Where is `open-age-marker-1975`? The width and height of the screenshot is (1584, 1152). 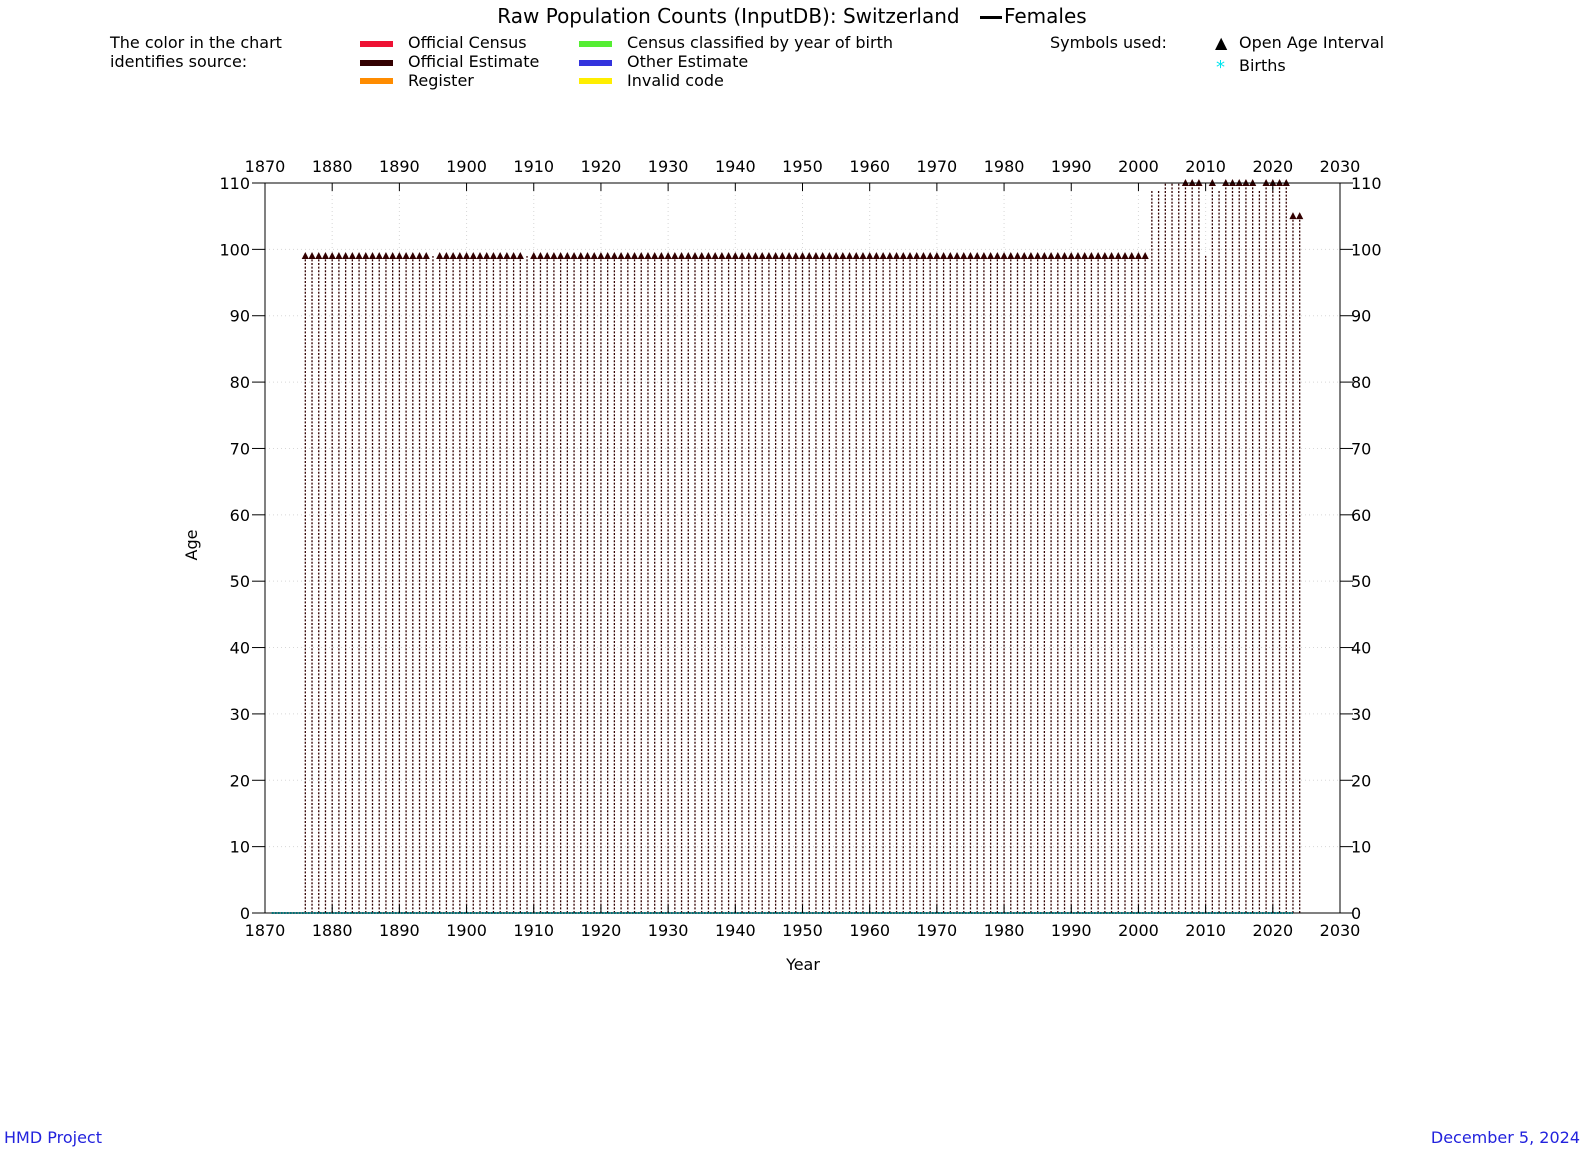
open-age-marker-1975 is located at coordinates (970, 255).